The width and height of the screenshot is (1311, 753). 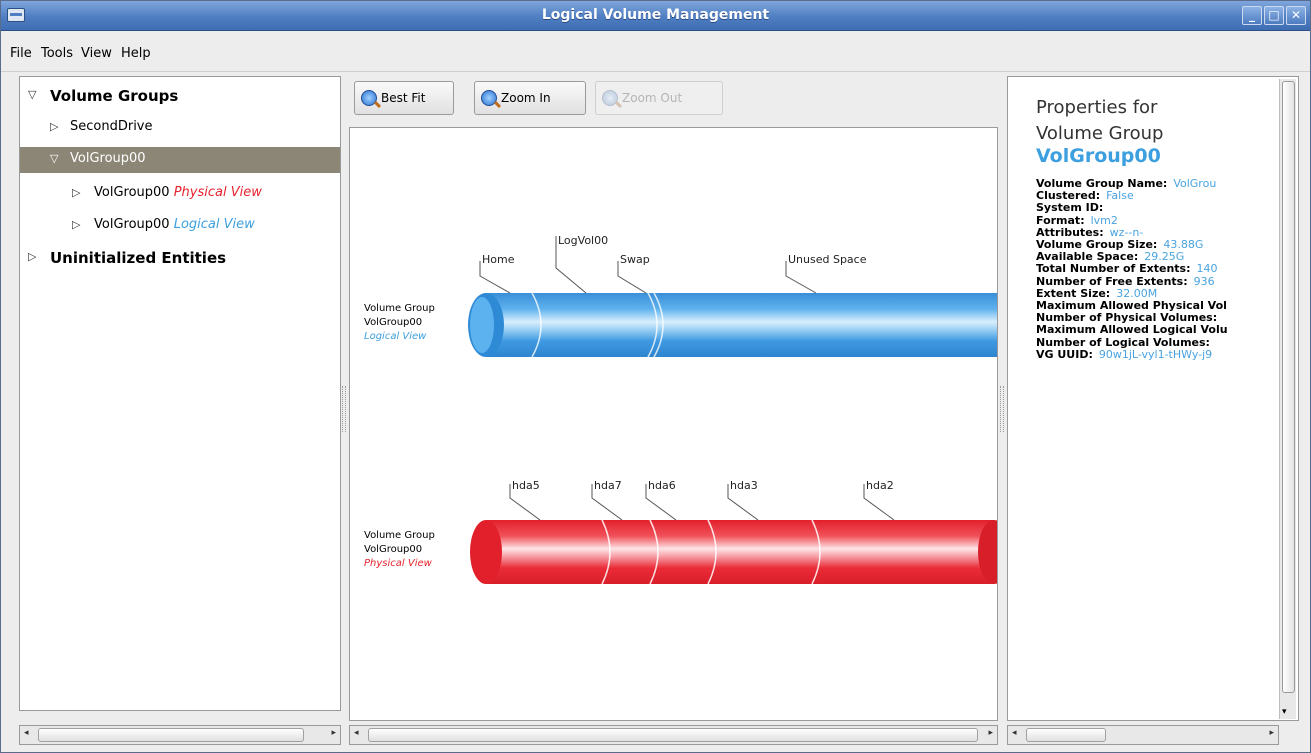 What do you see at coordinates (136, 53) in the screenshot?
I see `menu-help: Help` at bounding box center [136, 53].